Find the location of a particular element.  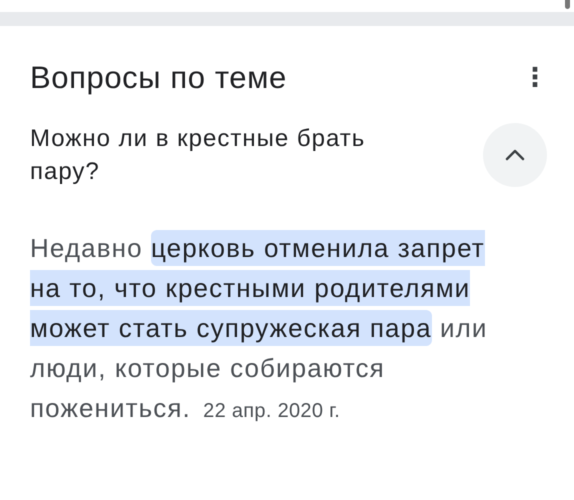

scrollbar-thumb is located at coordinates (567, 4).